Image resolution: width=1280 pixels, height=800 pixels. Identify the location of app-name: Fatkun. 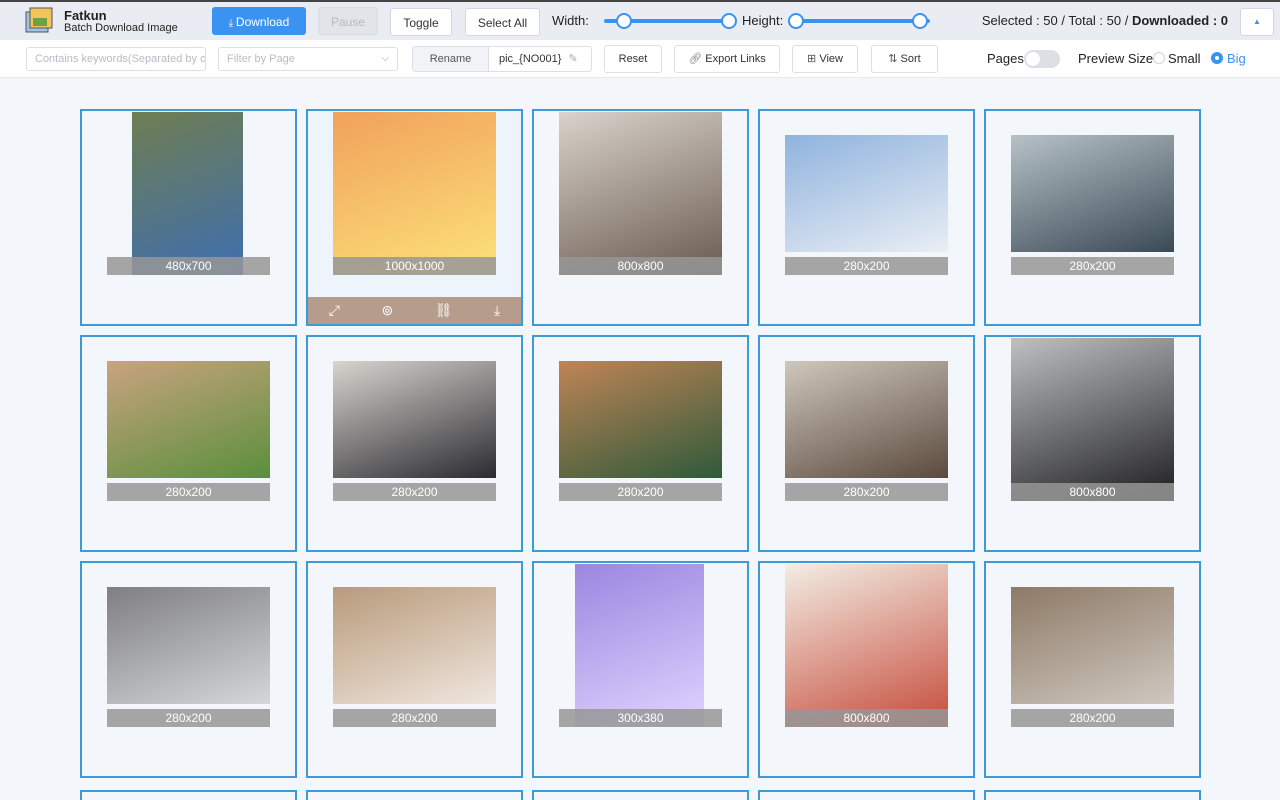
(85, 15).